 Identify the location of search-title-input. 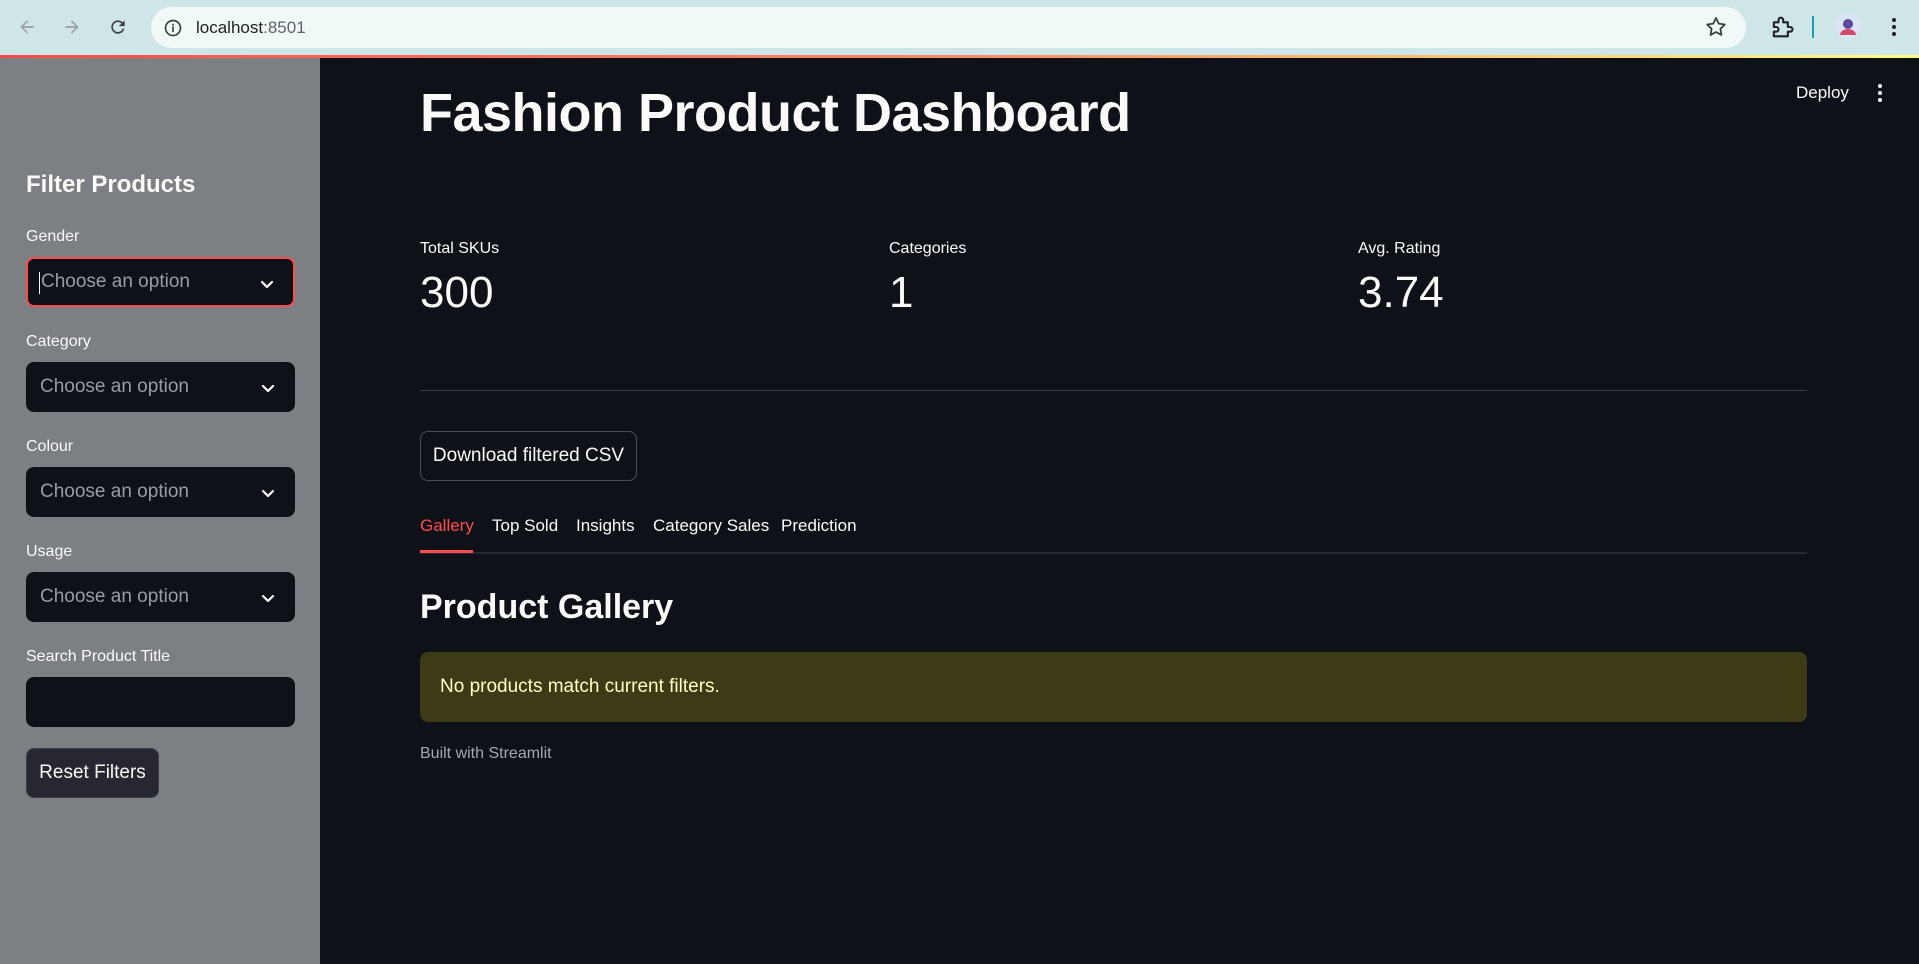
(160, 702).